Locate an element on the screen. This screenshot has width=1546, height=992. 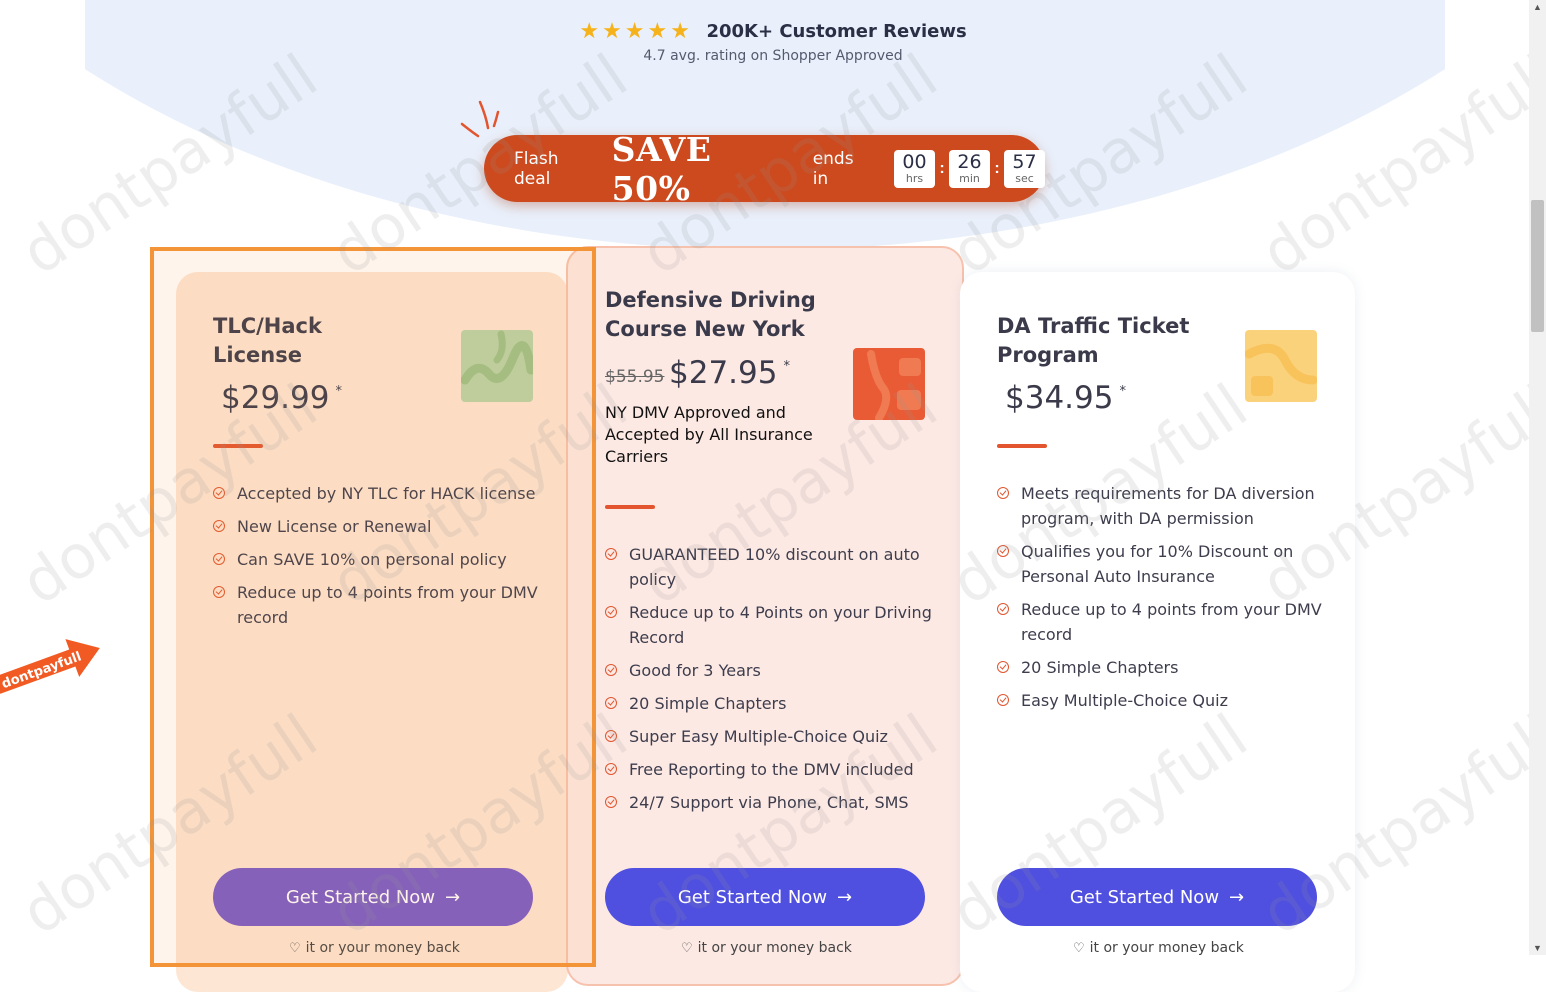
timer-hours: 00 hrs is located at coordinates (914, 168).